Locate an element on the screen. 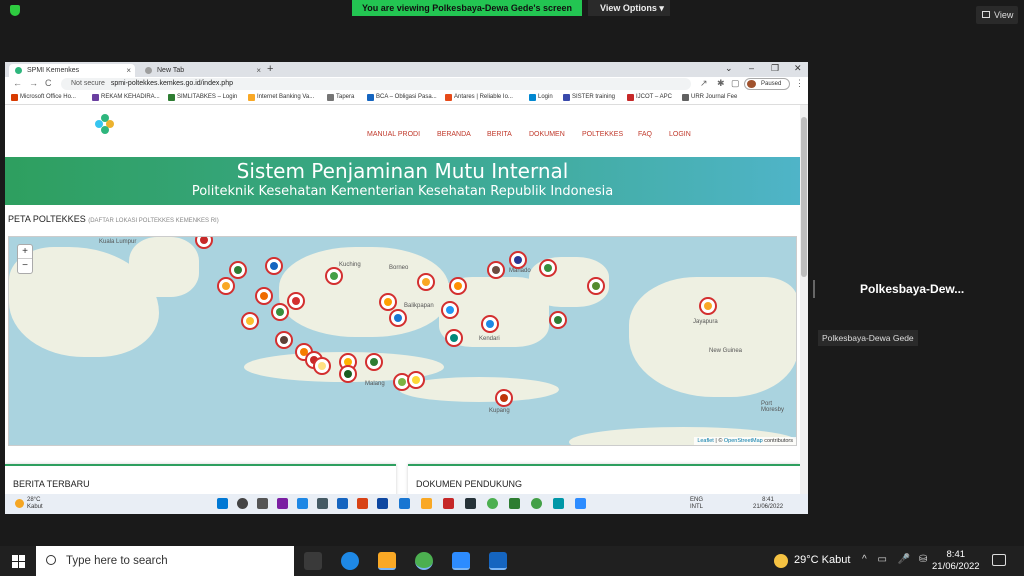  chevron-up-icon: ^ is located at coordinates (864, 559).